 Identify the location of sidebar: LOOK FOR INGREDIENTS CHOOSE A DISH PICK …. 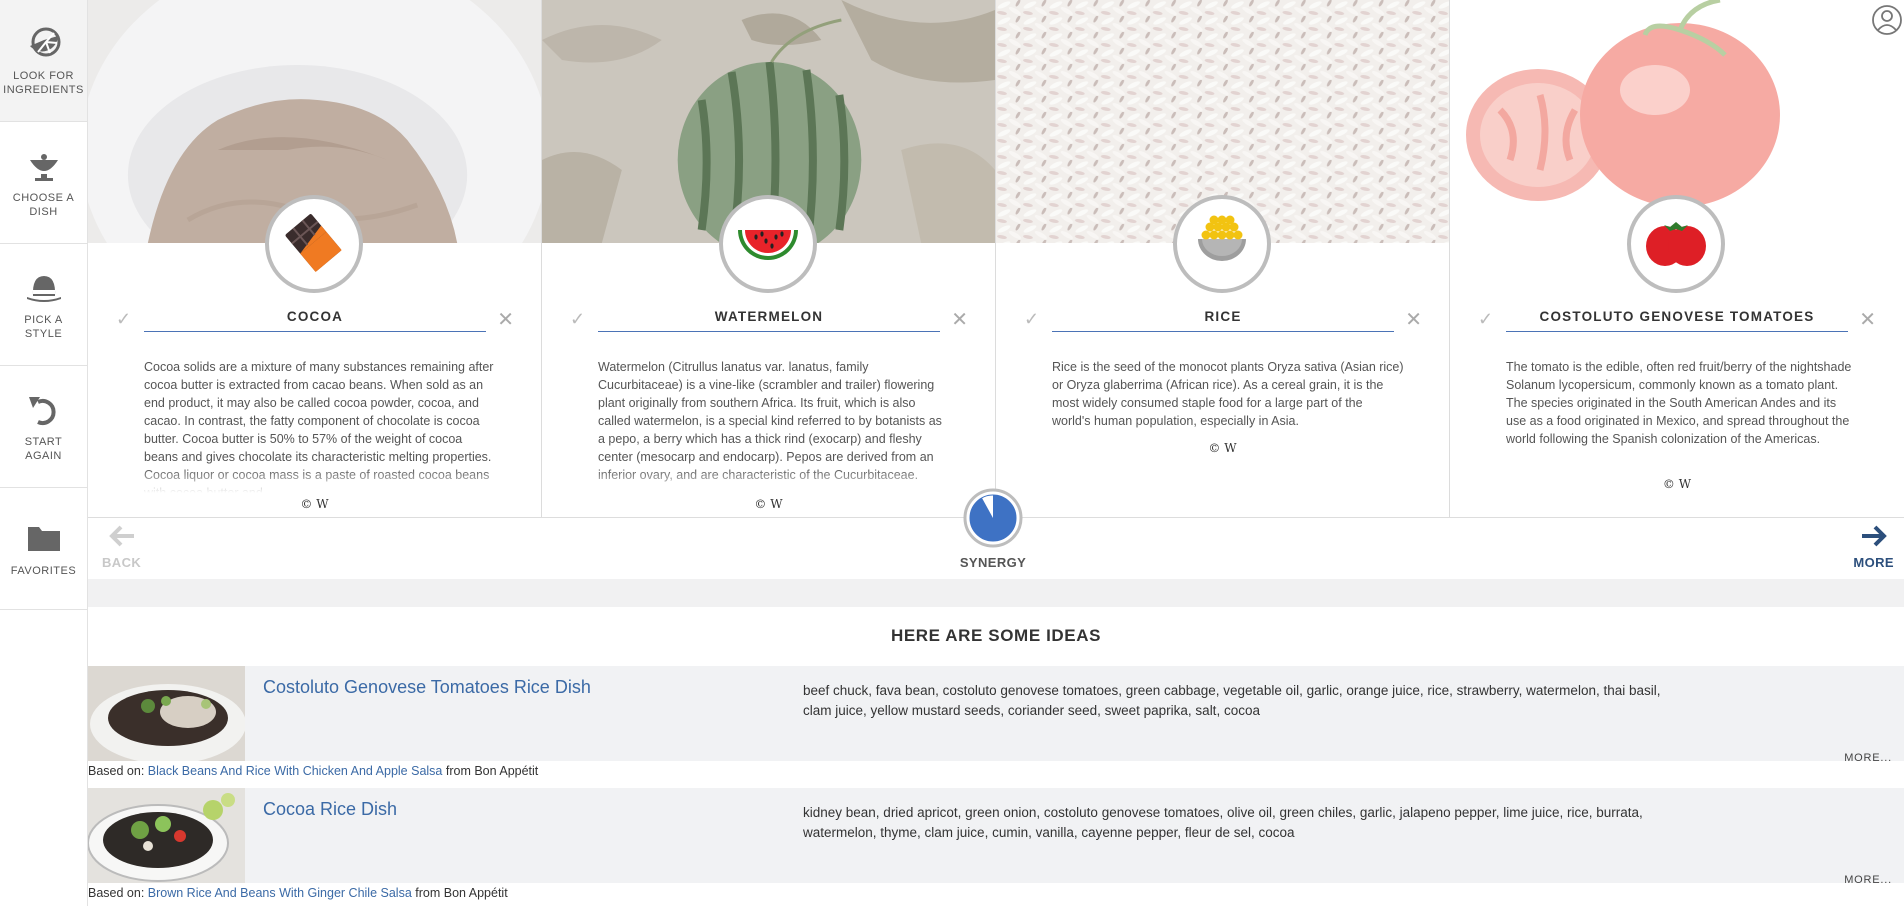
(44, 453).